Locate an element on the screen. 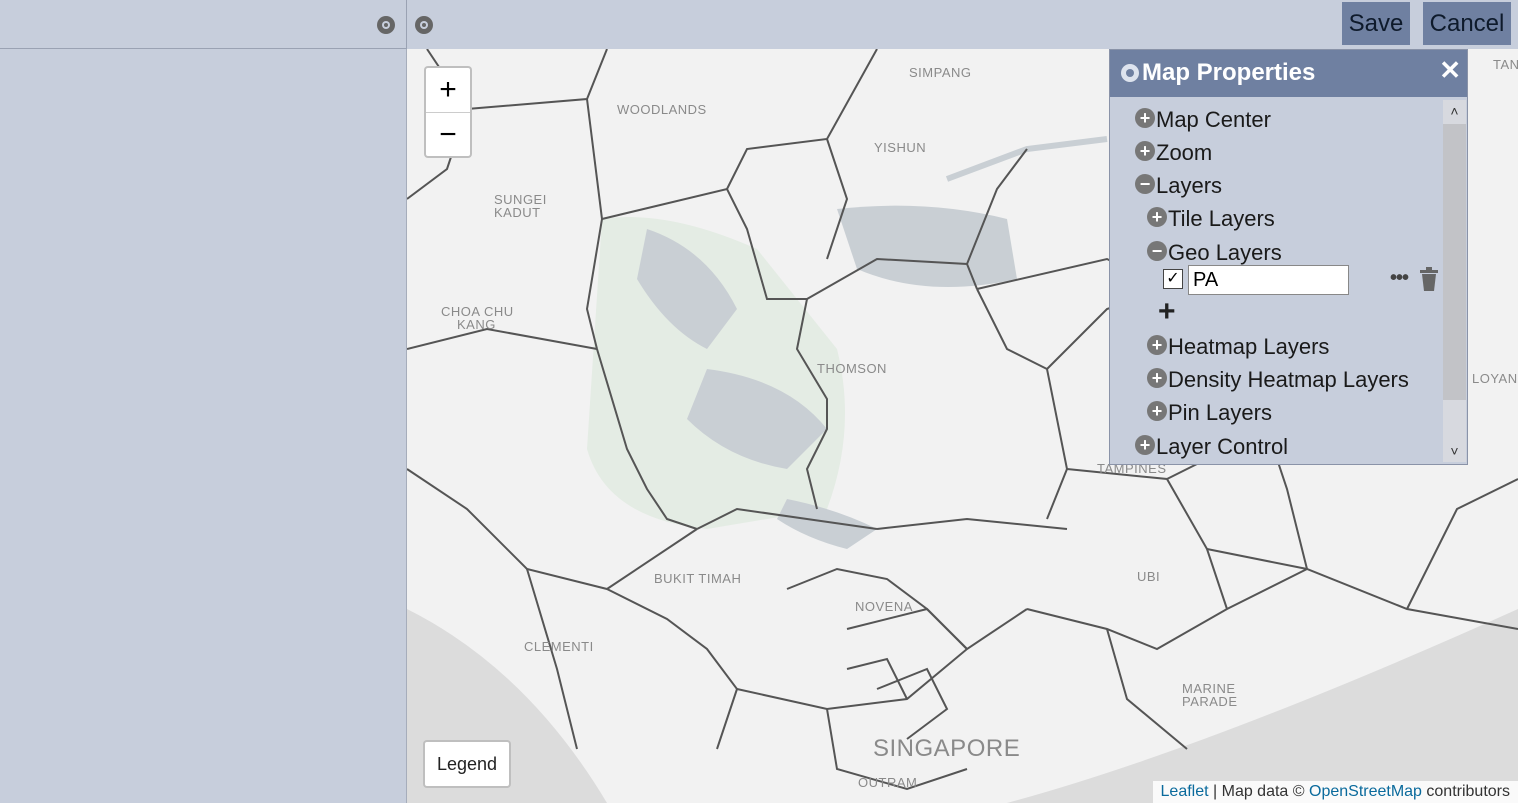 This screenshot has height=803, width=1518. map-label: SIMPANG is located at coordinates (940, 72).